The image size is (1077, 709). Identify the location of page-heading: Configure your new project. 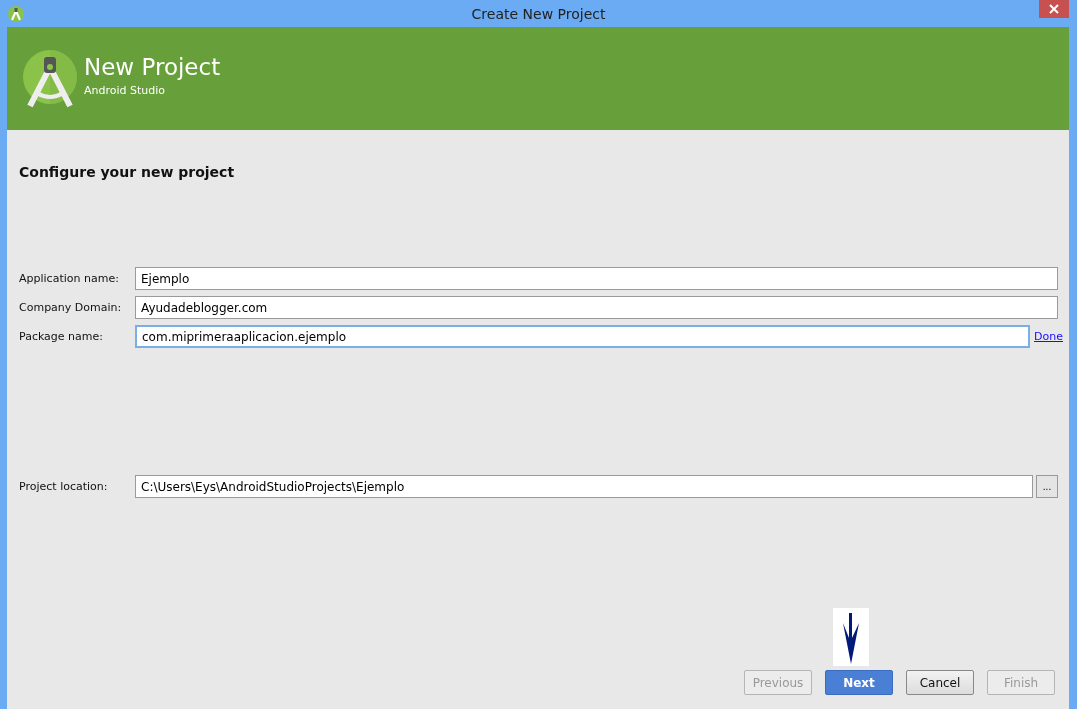
(127, 172).